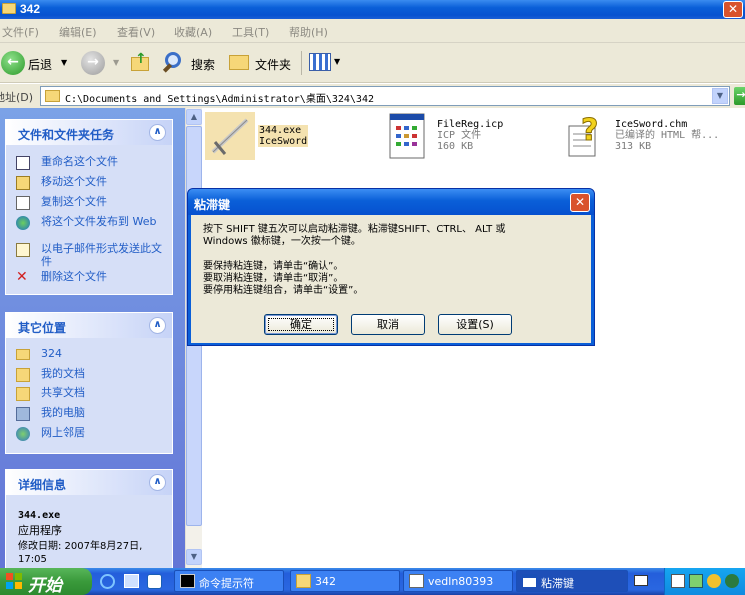 This screenshot has width=745, height=595. Describe the element at coordinates (131, 581) in the screenshot. I see `desktop-quicklaunch-icon` at that location.